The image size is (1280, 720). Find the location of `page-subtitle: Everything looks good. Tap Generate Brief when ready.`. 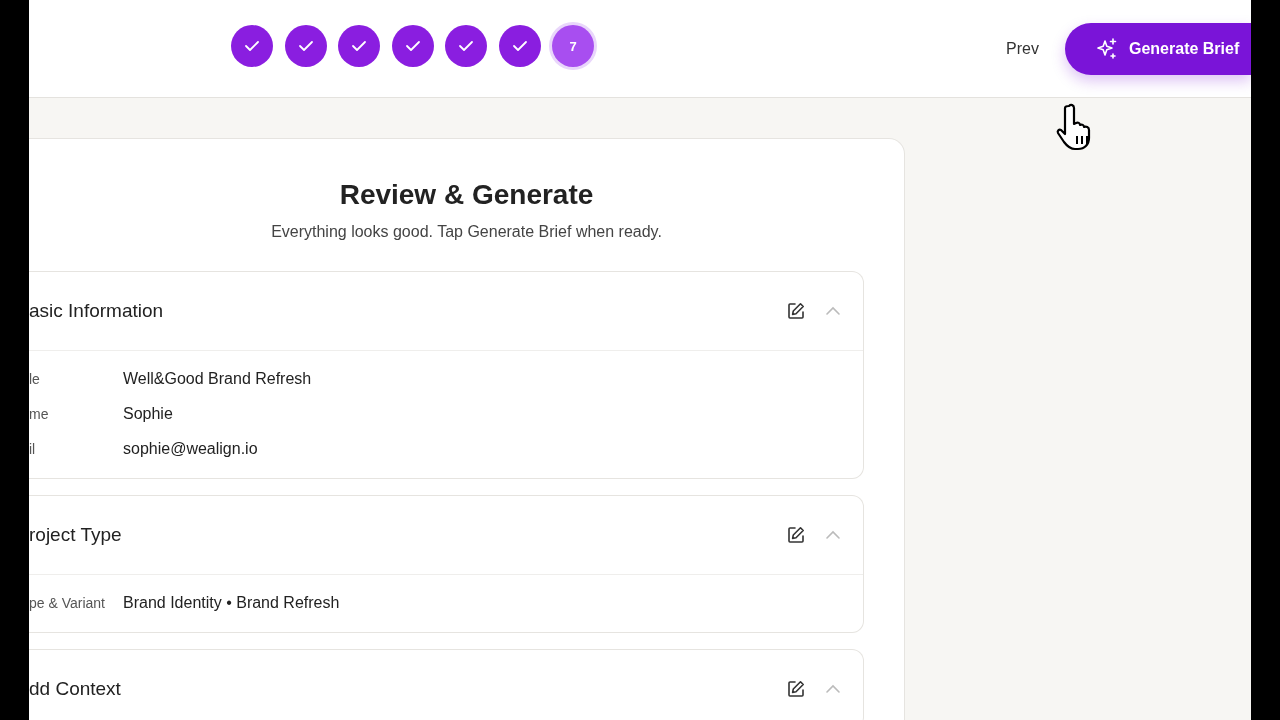

page-subtitle: Everything looks good. Tap Generate Brief when ready. is located at coordinates (466, 232).